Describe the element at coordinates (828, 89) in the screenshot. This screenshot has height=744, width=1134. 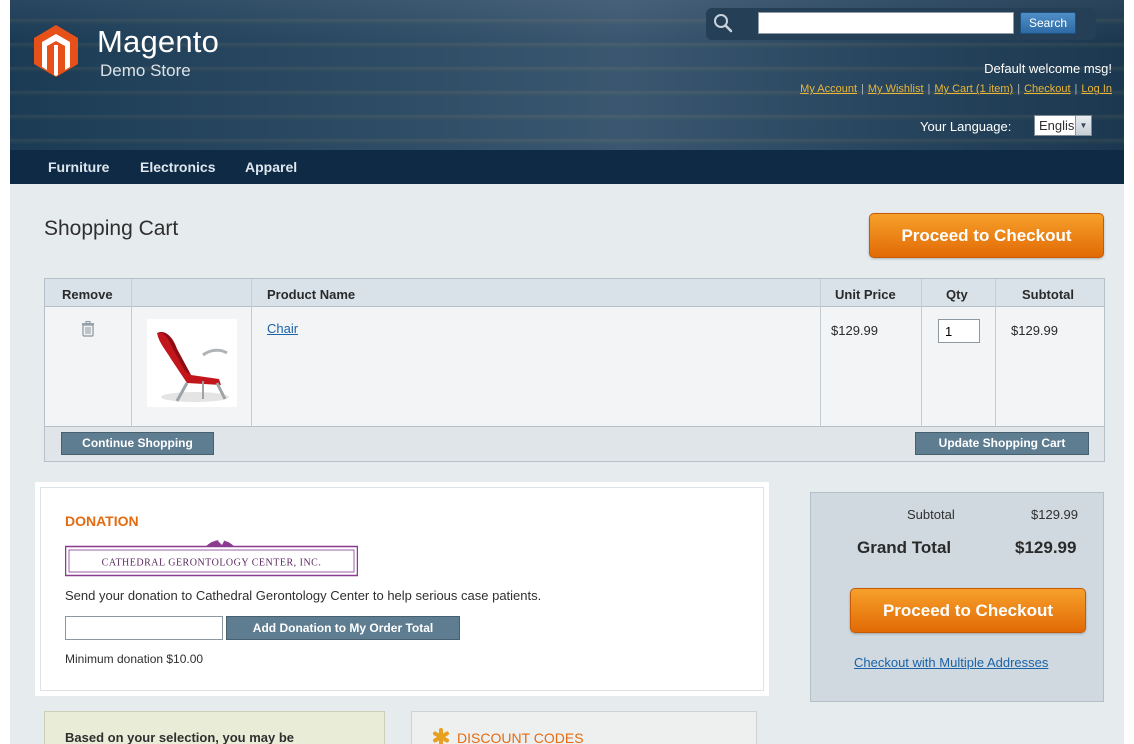
I see `my-account-link: My Account` at that location.